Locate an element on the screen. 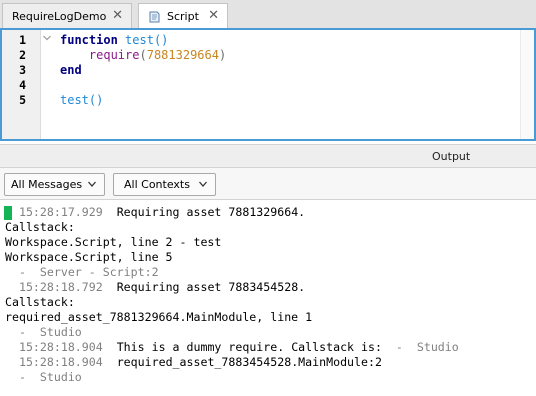 The height and width of the screenshot is (396, 536). context-filter-dropdown: All Contexts is located at coordinates (164, 184).